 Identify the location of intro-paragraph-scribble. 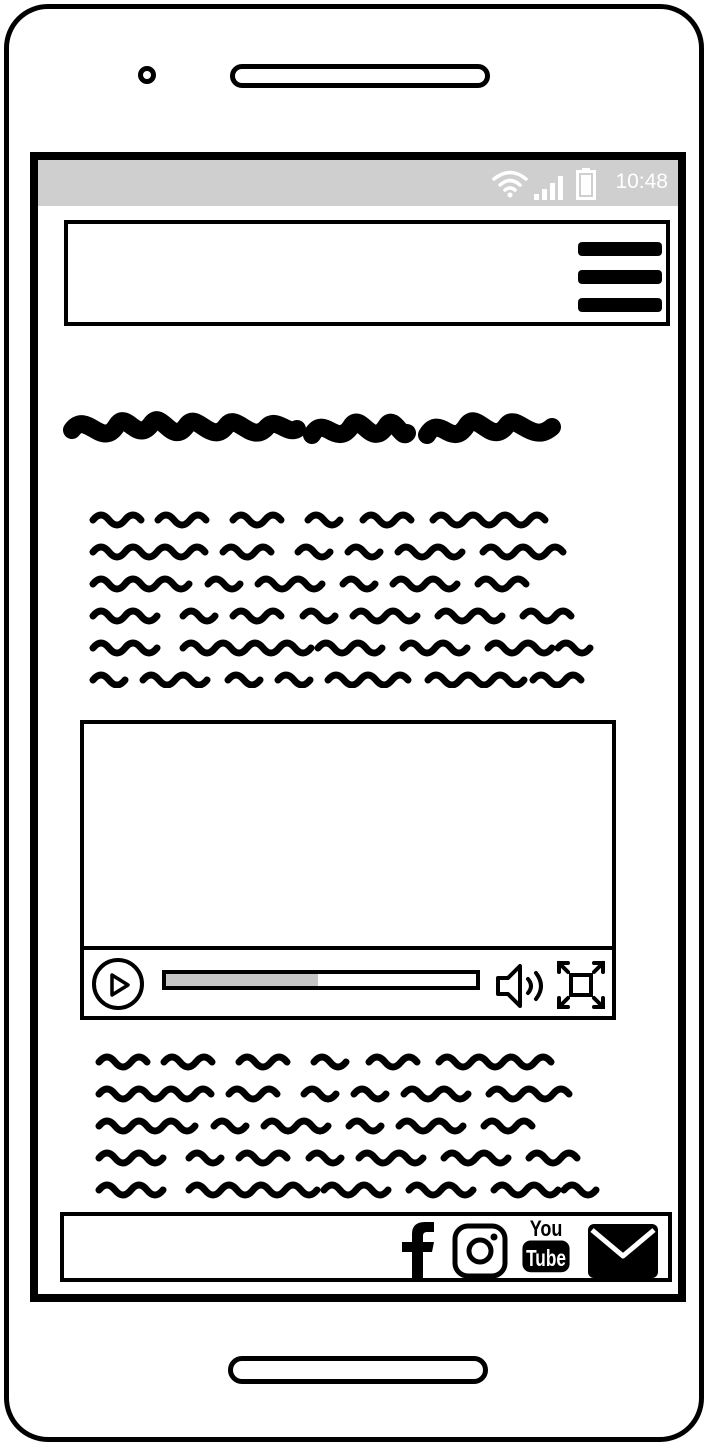
(341, 599).